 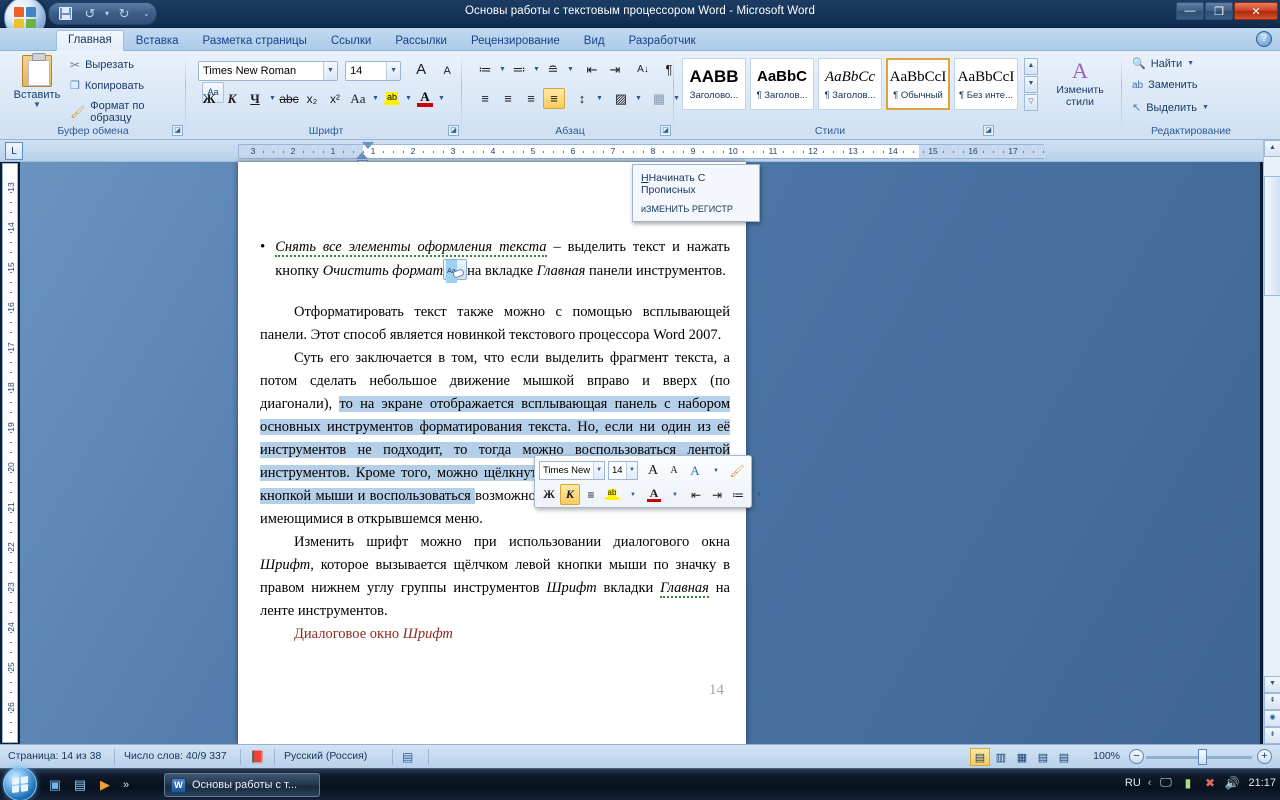 I want to click on styles-scroll-down-icon: ▼, so click(x=1031, y=84).